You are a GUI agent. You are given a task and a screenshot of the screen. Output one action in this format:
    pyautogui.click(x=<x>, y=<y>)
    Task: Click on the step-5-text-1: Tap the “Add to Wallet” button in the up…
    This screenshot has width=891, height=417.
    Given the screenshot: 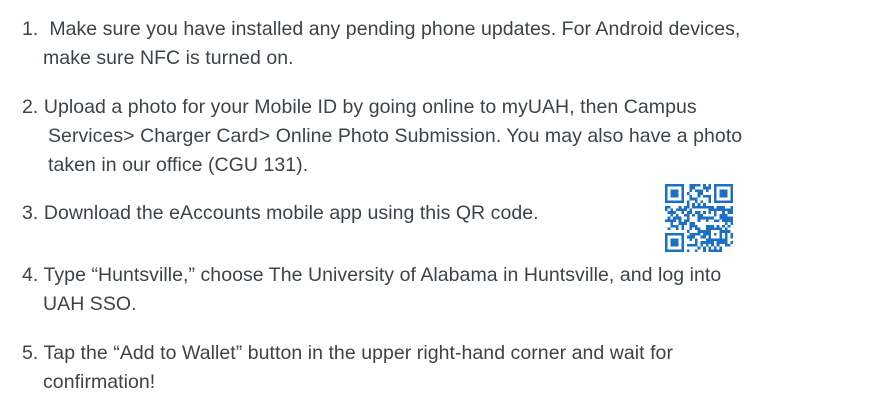 What is the action you would take?
    pyautogui.click(x=358, y=353)
    